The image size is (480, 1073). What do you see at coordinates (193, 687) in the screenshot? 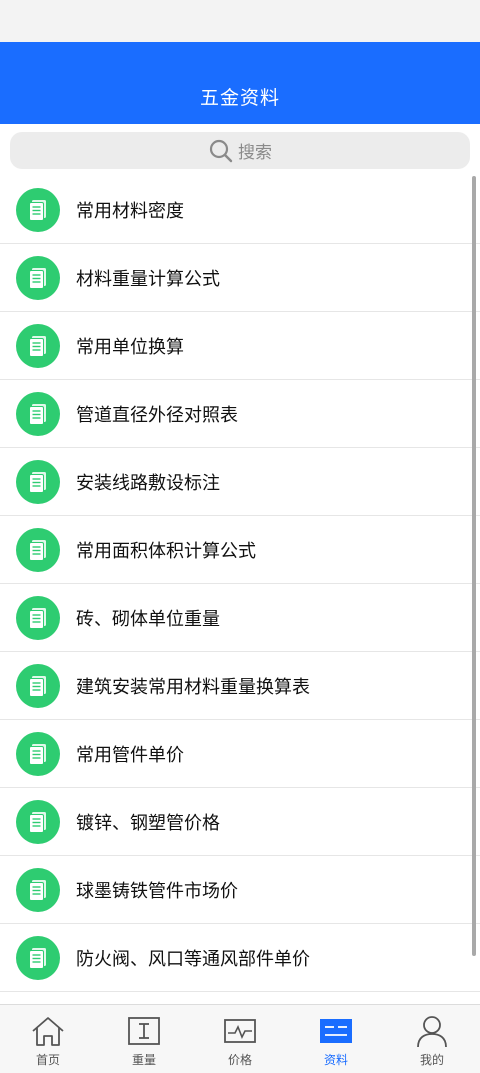
I see `list-item-label: 建筑安装常用材料重量换算表` at bounding box center [193, 687].